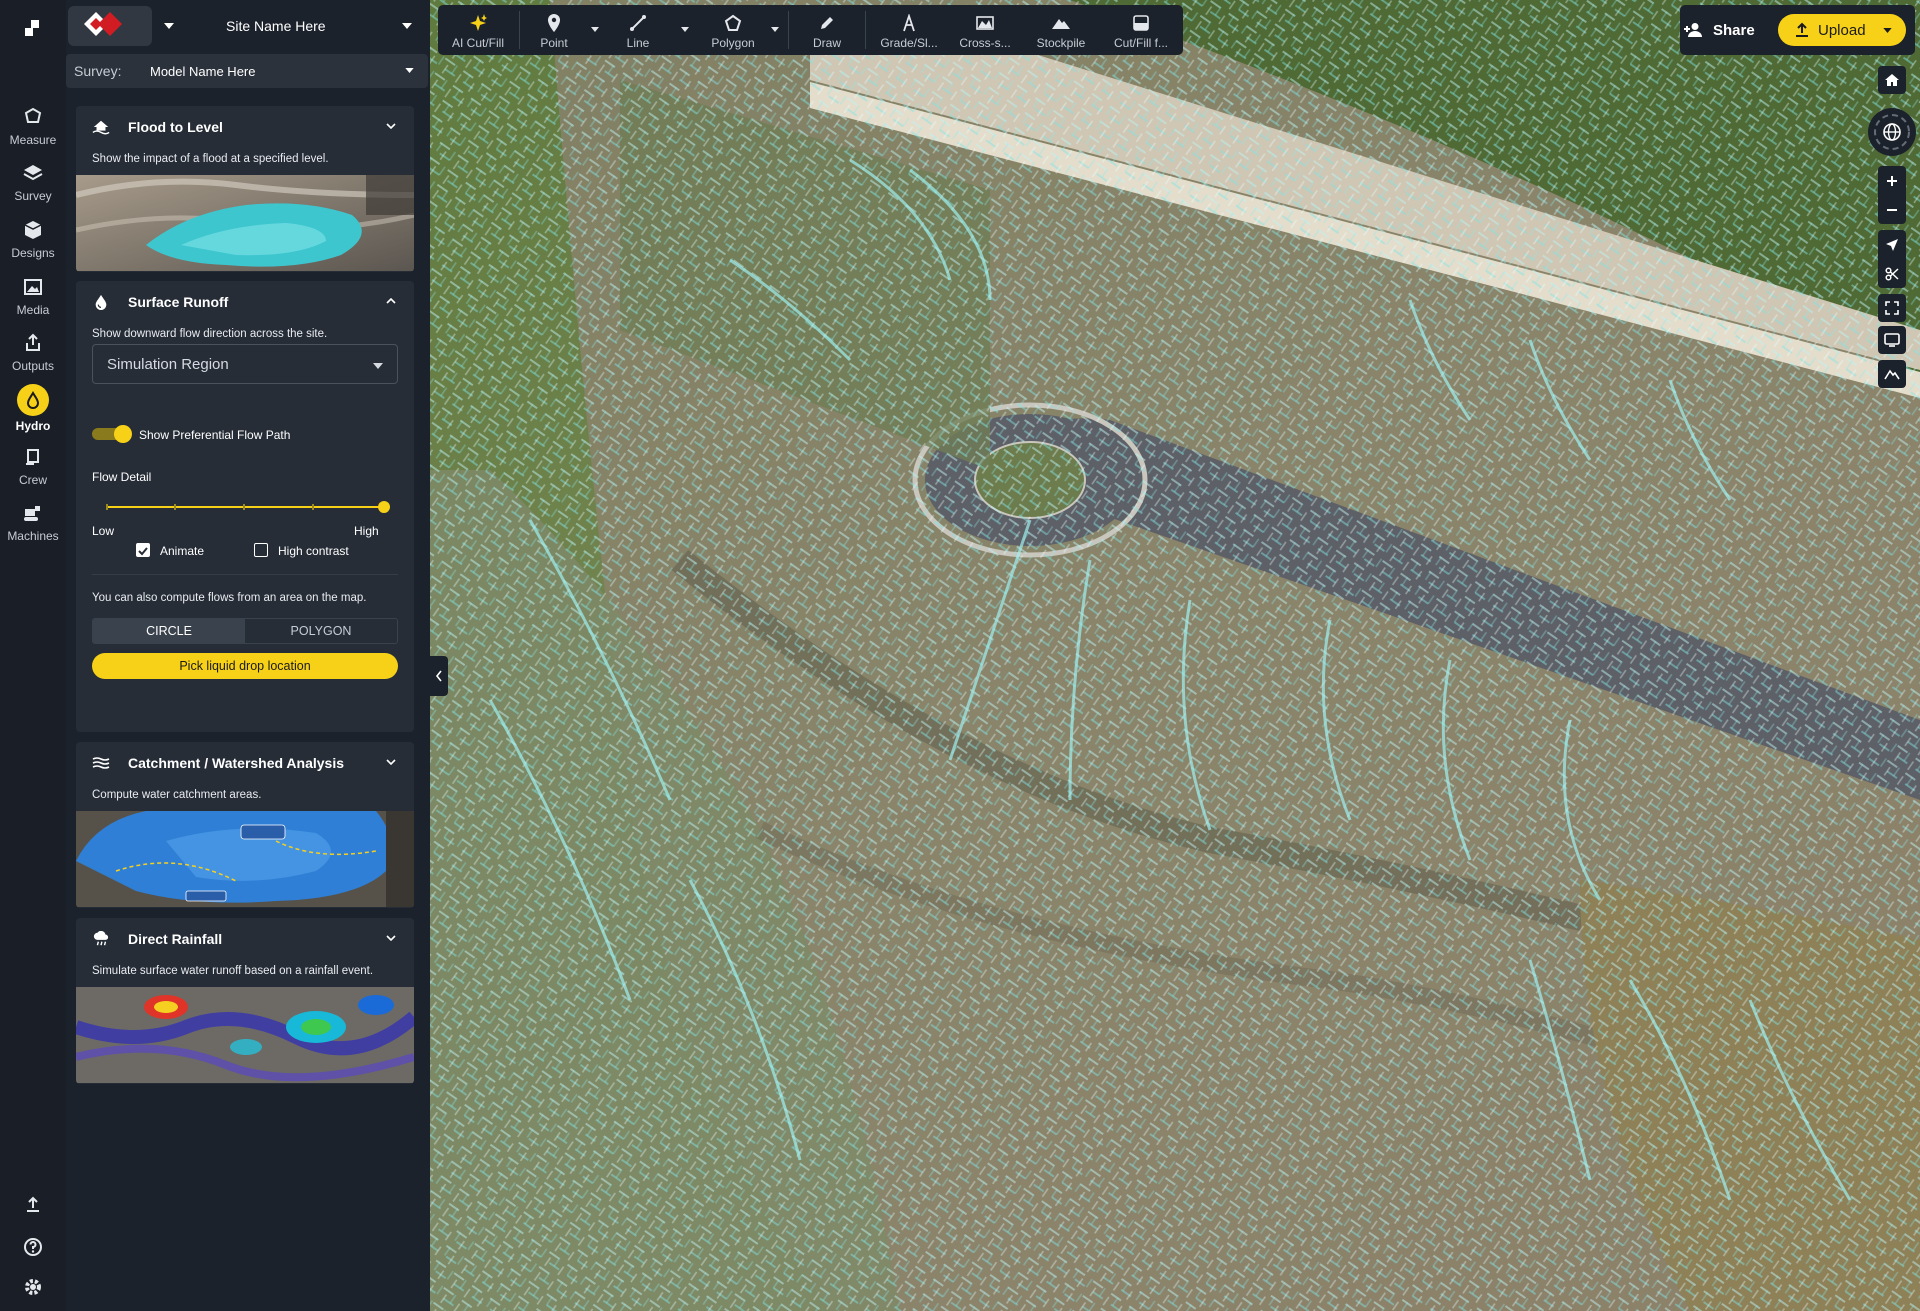  Describe the element at coordinates (1892, 273) in the screenshot. I see `clip-tool-button` at that location.